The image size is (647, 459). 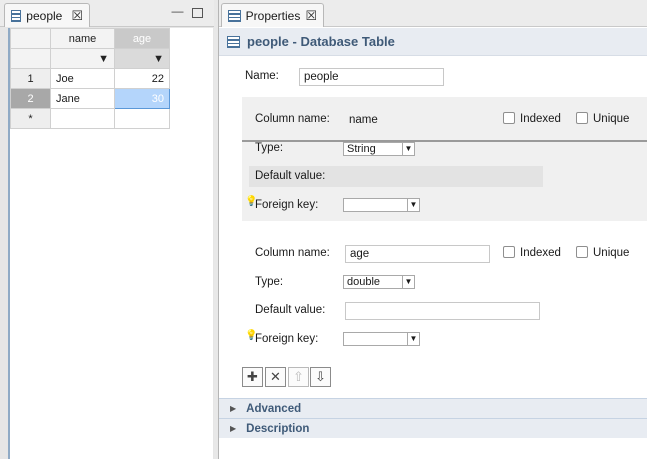 I want to click on panel-title: people - Database Table, so click(x=321, y=41).